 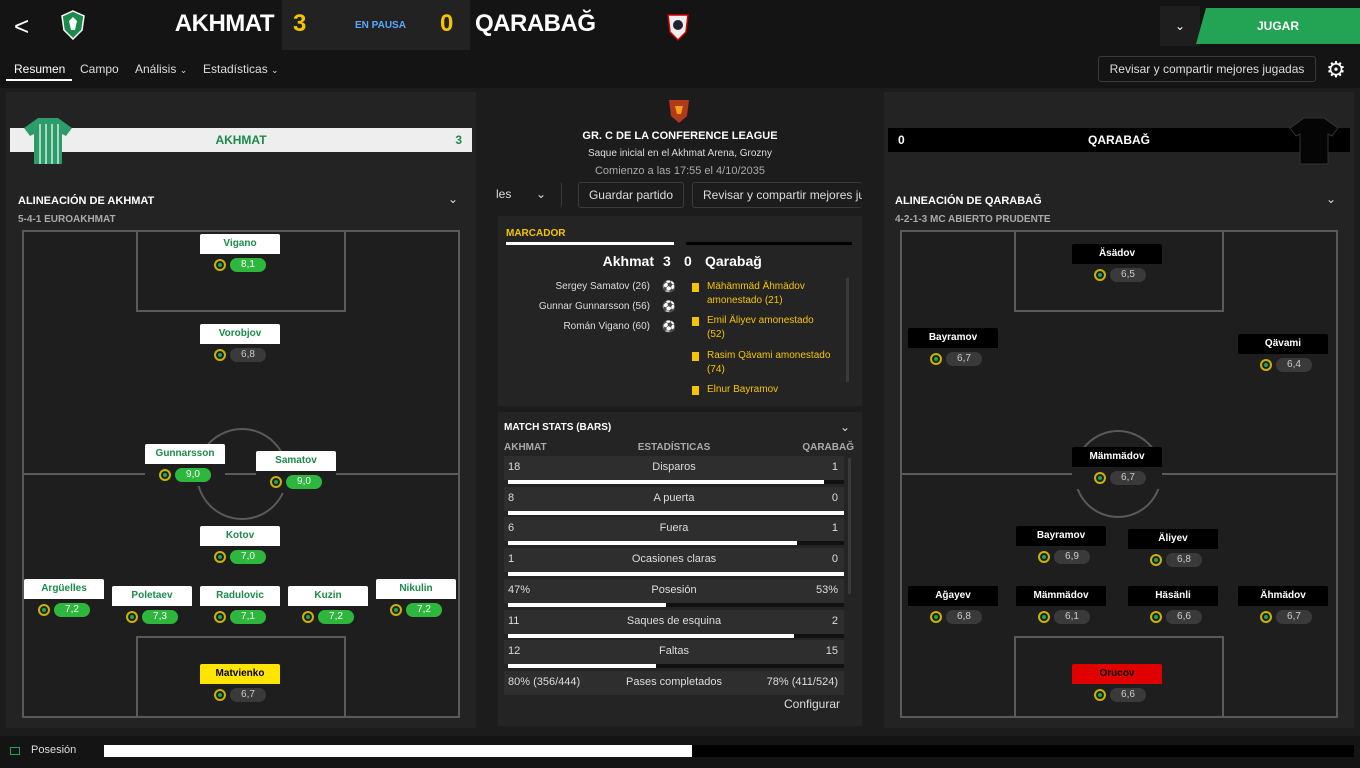 I want to click on gear-icon: ⚙, so click(x=1336, y=70).